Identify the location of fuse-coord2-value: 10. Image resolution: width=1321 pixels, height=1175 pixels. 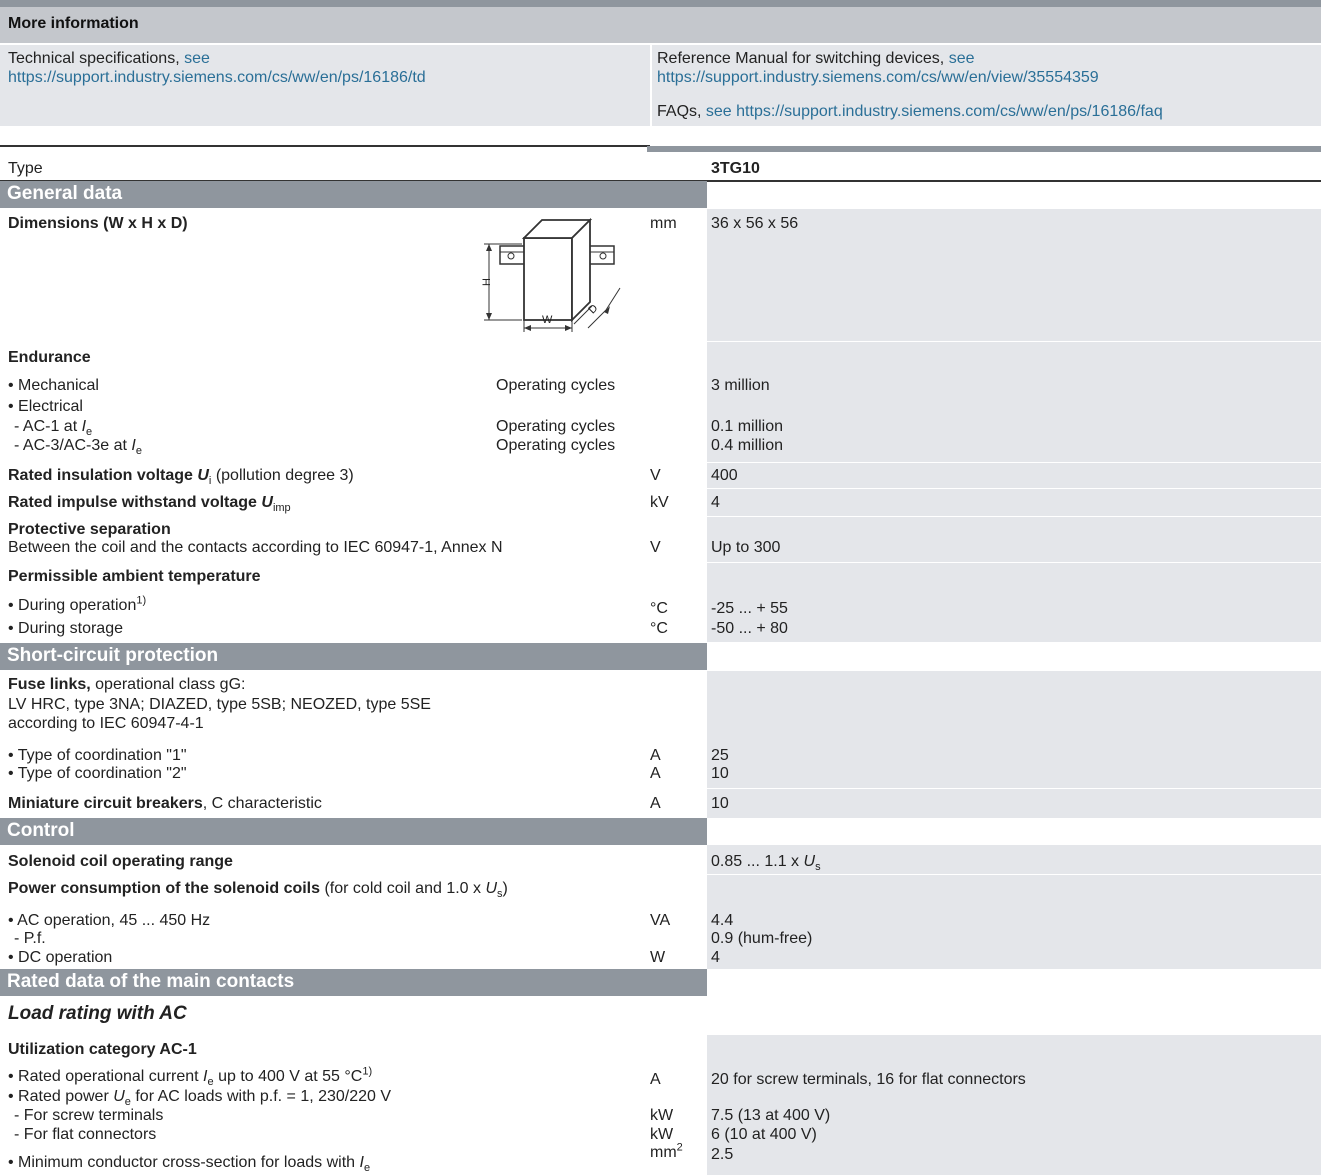
(720, 773).